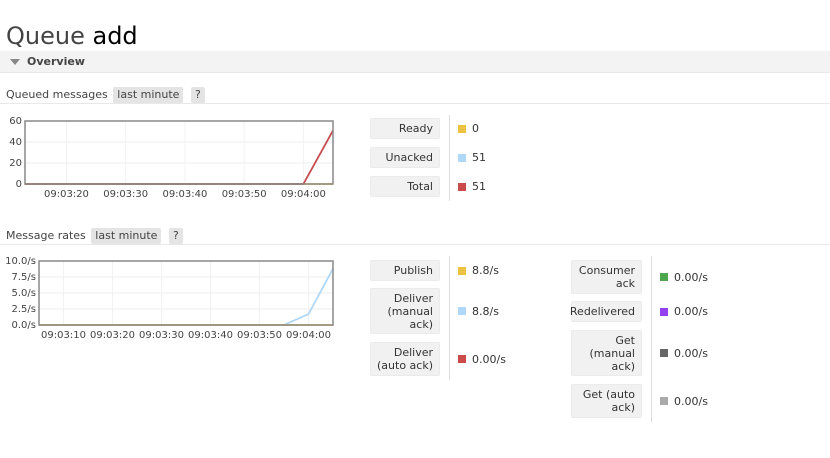 The height and width of the screenshot is (458, 830). Describe the element at coordinates (405, 128) in the screenshot. I see `legend-label-ready: Ready` at that location.